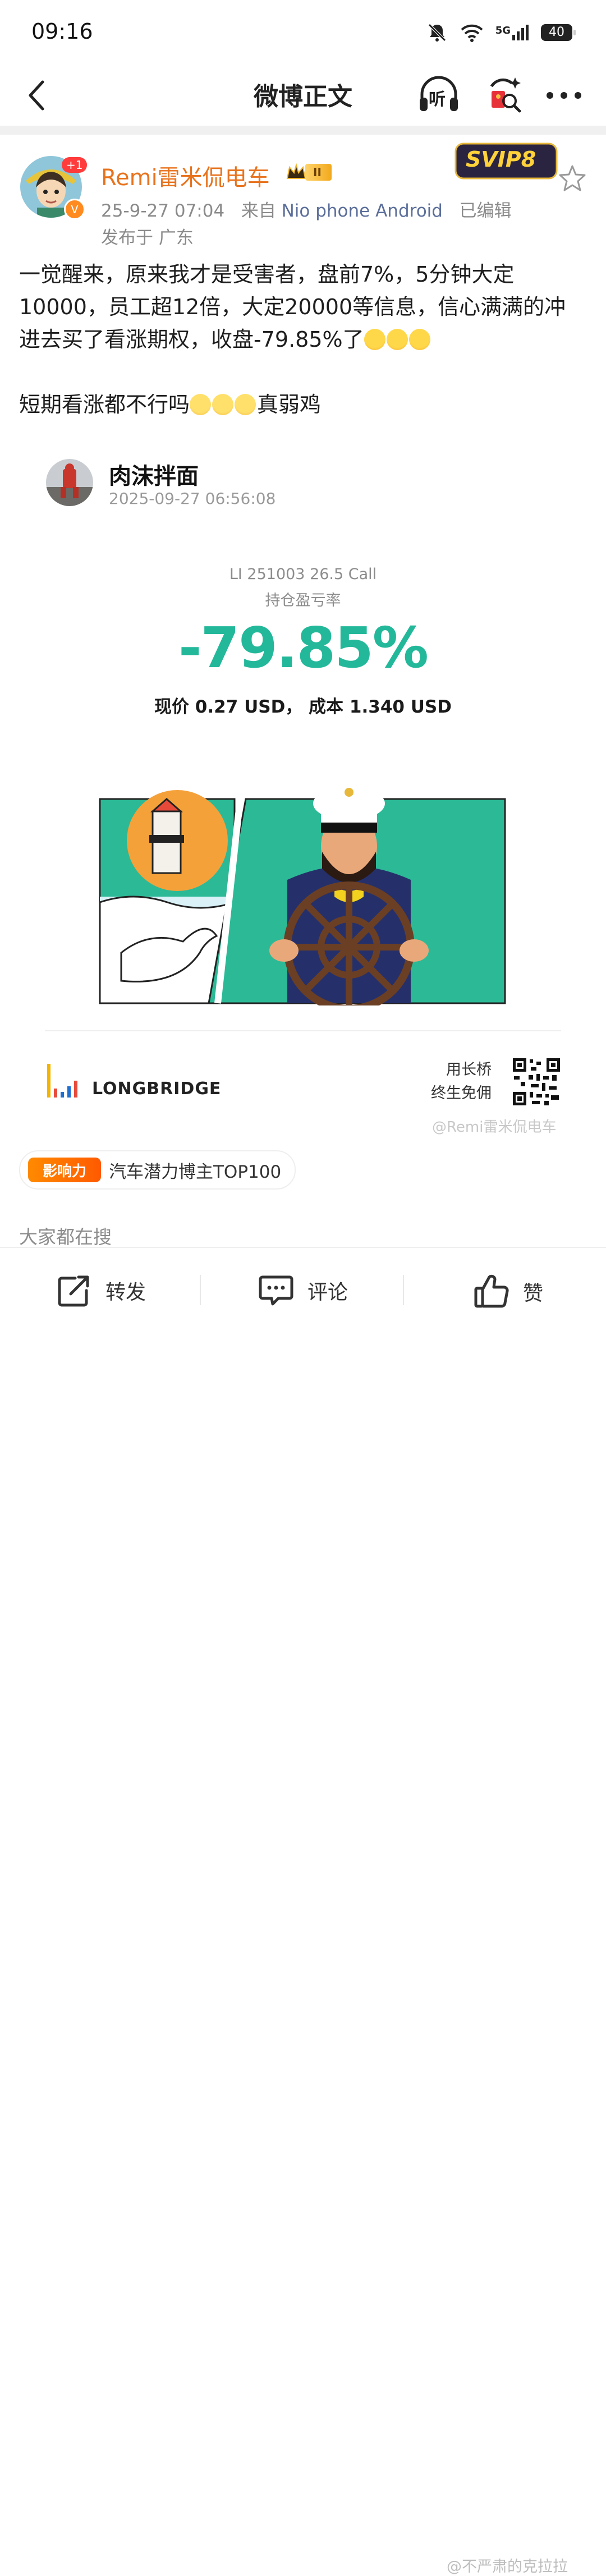 The image size is (606, 2576). What do you see at coordinates (533, 1293) in the screenshot?
I see `like-label: 赞` at bounding box center [533, 1293].